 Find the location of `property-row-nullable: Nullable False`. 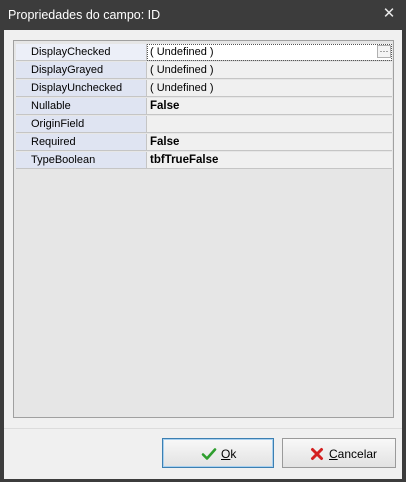

property-row-nullable: Nullable False is located at coordinates (204, 107).